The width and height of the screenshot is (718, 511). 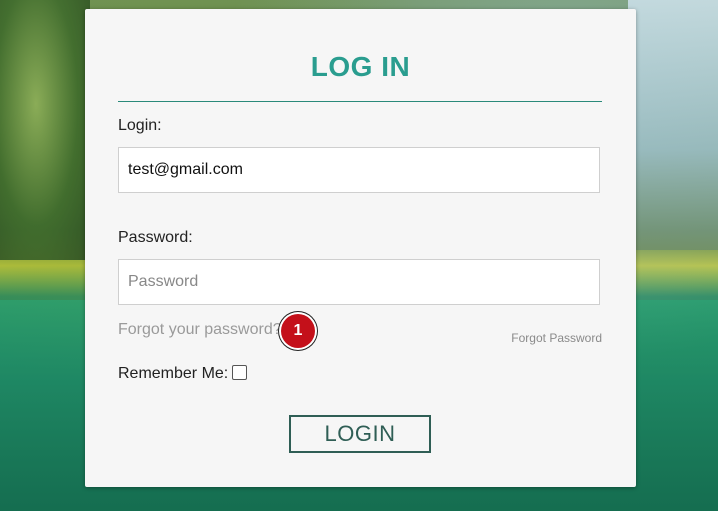 I want to click on password-input, so click(x=359, y=282).